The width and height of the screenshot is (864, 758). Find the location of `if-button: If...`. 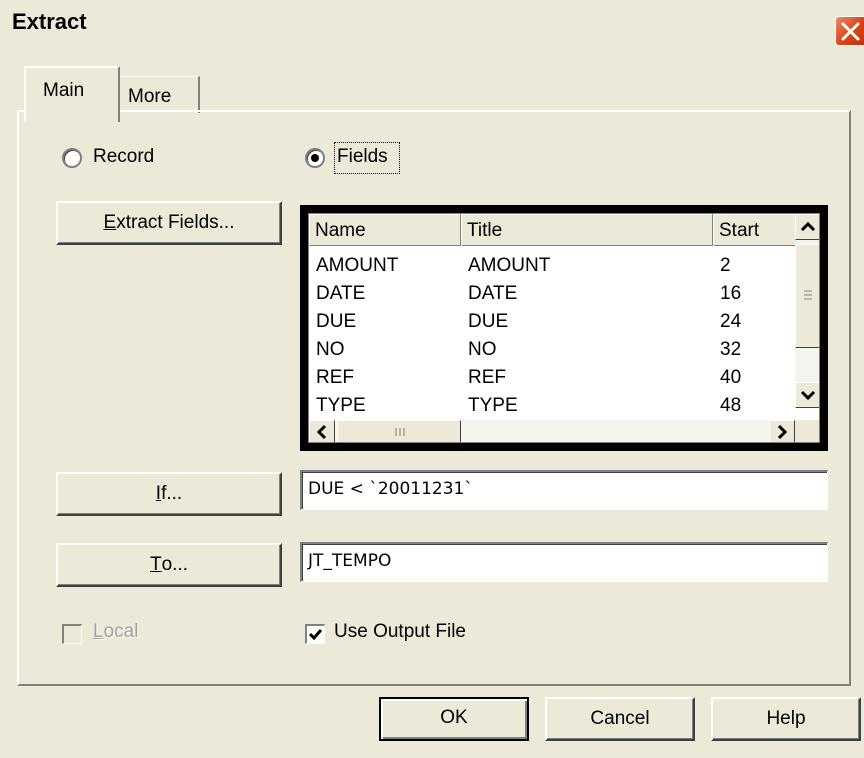

if-button: If... is located at coordinates (169, 494).